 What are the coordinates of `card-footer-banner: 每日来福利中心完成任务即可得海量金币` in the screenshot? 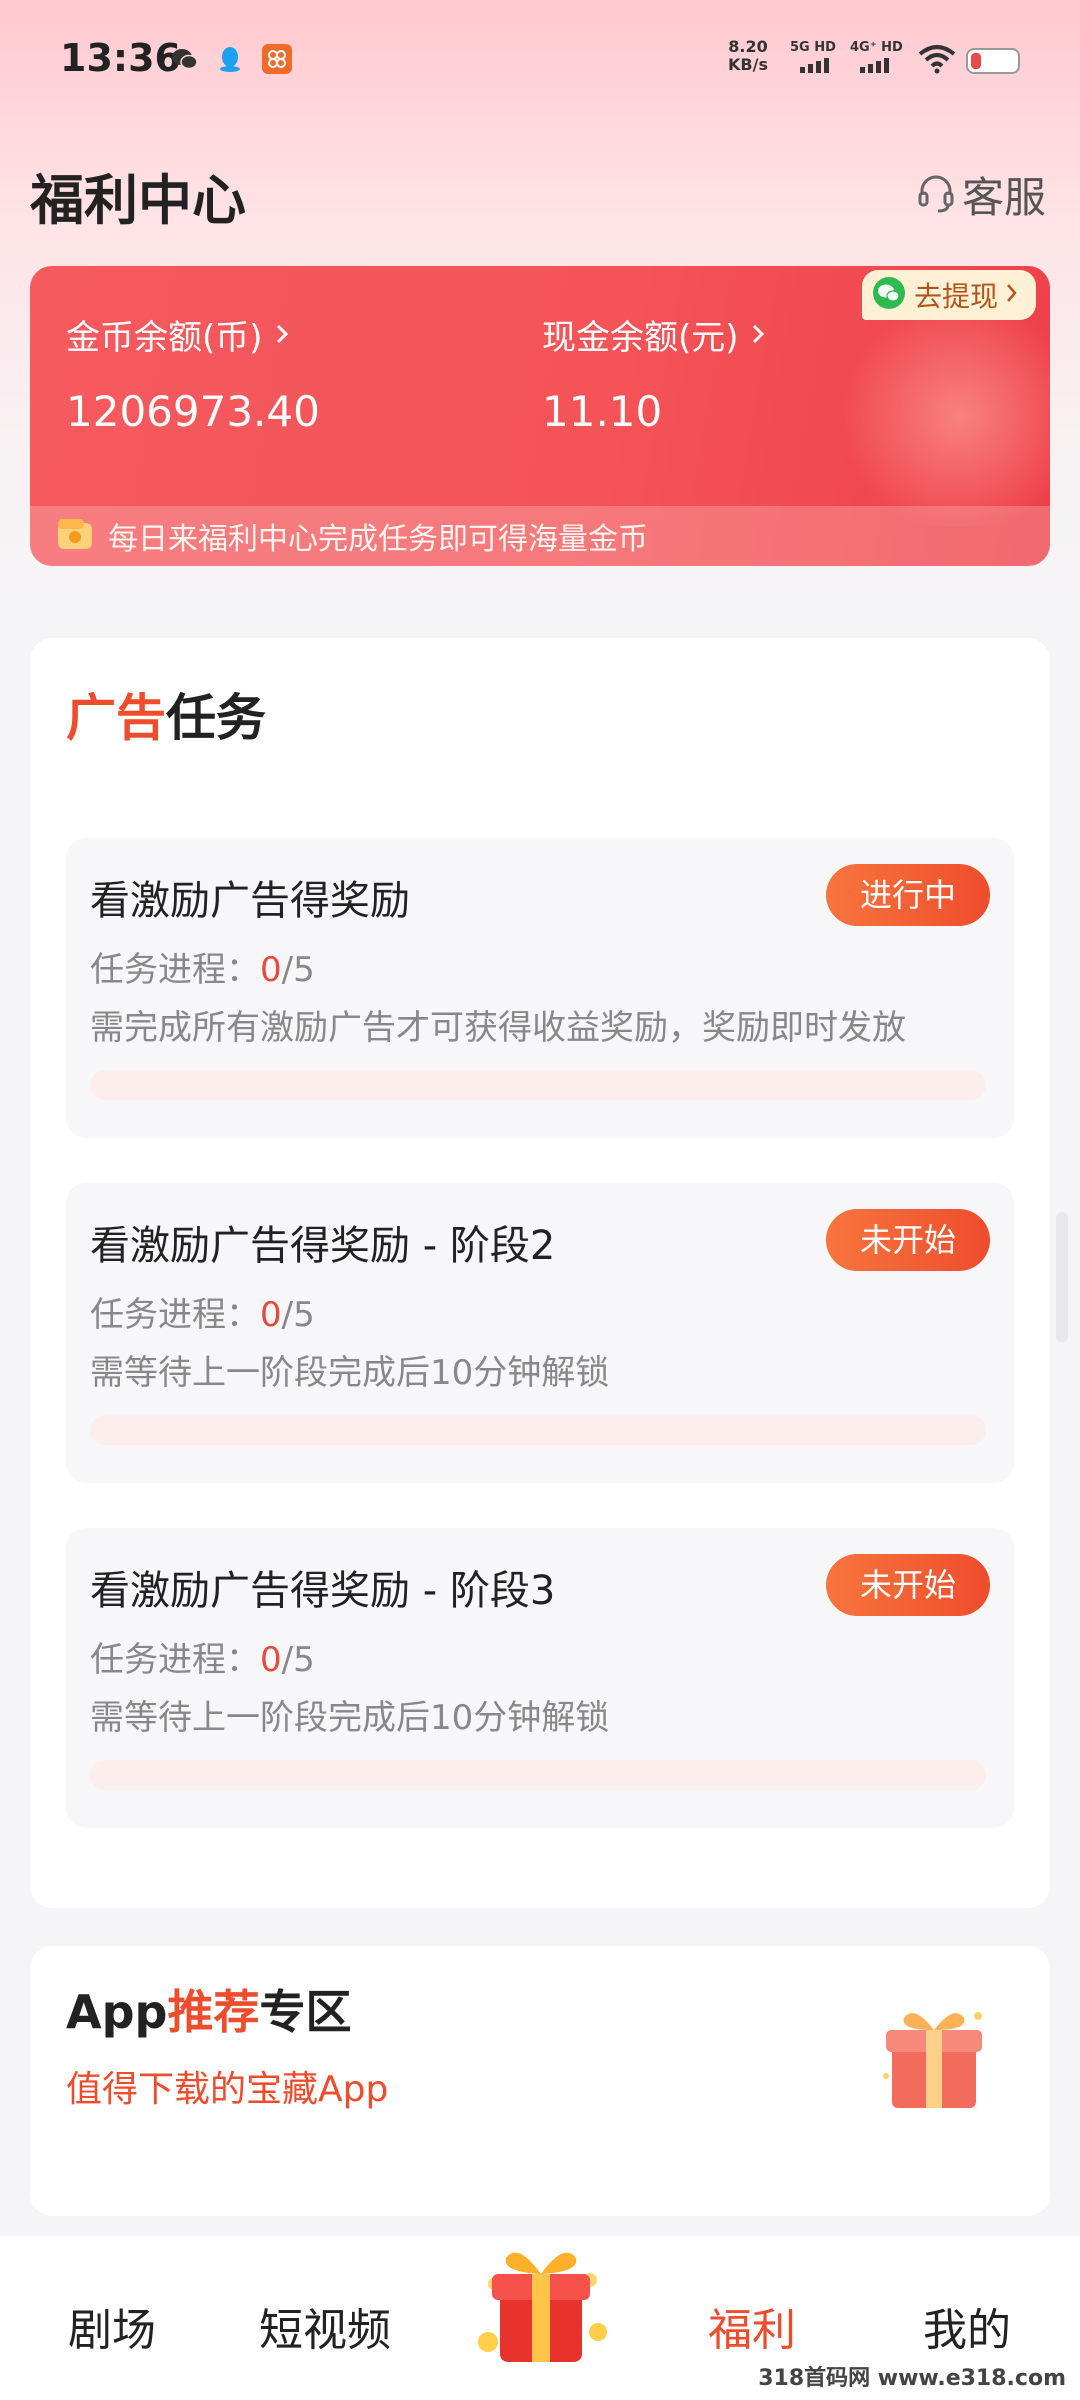 It's located at (540, 536).